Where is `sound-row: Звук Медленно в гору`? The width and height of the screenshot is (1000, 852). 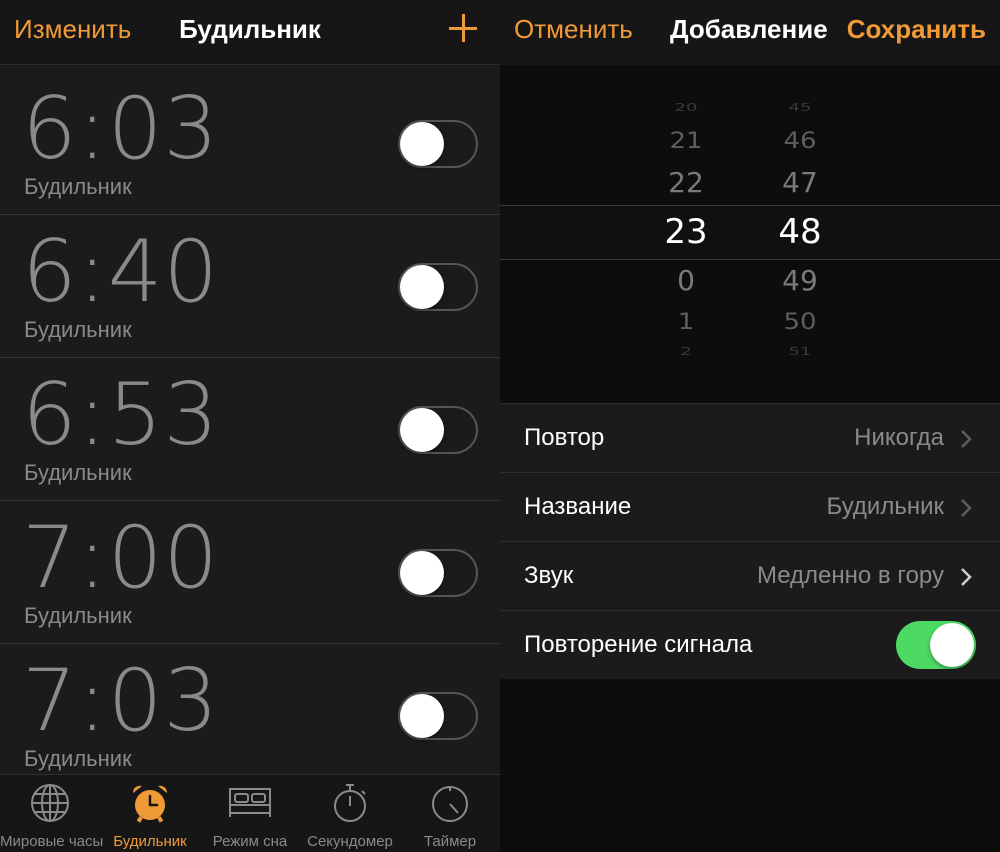 sound-row: Звук Медленно в гору is located at coordinates (750, 576).